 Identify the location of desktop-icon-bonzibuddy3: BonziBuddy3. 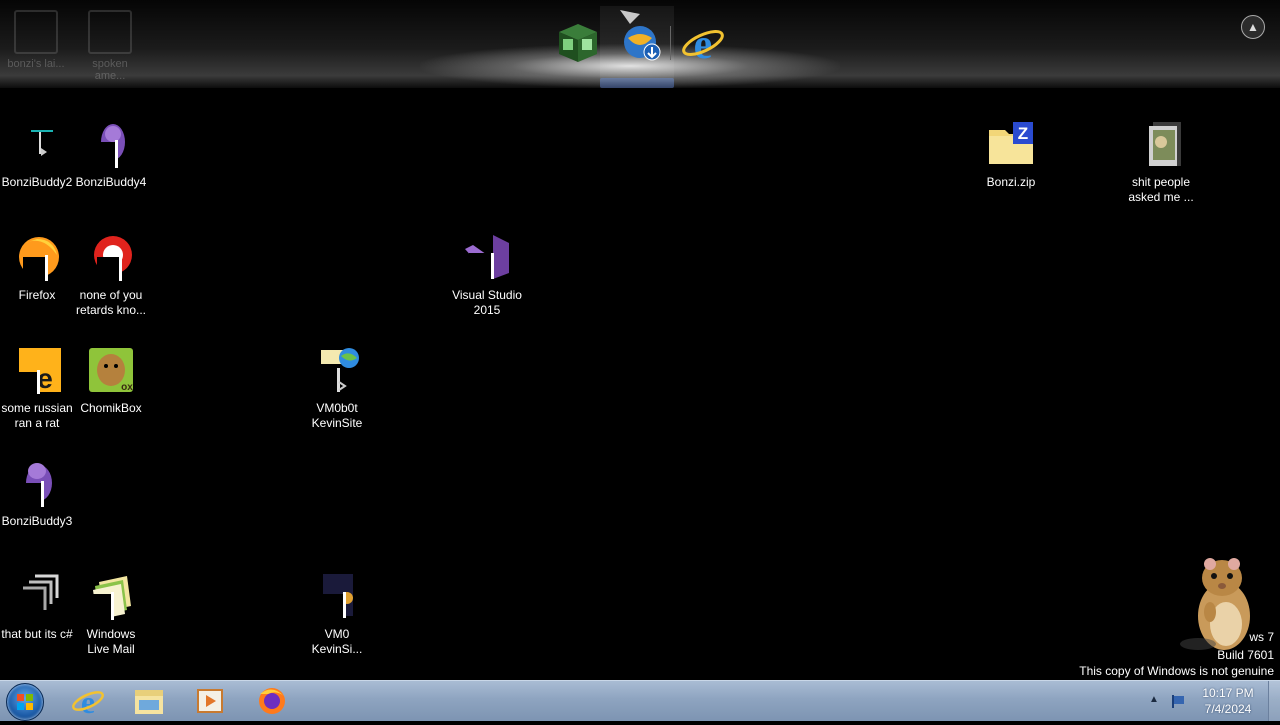
(37, 494).